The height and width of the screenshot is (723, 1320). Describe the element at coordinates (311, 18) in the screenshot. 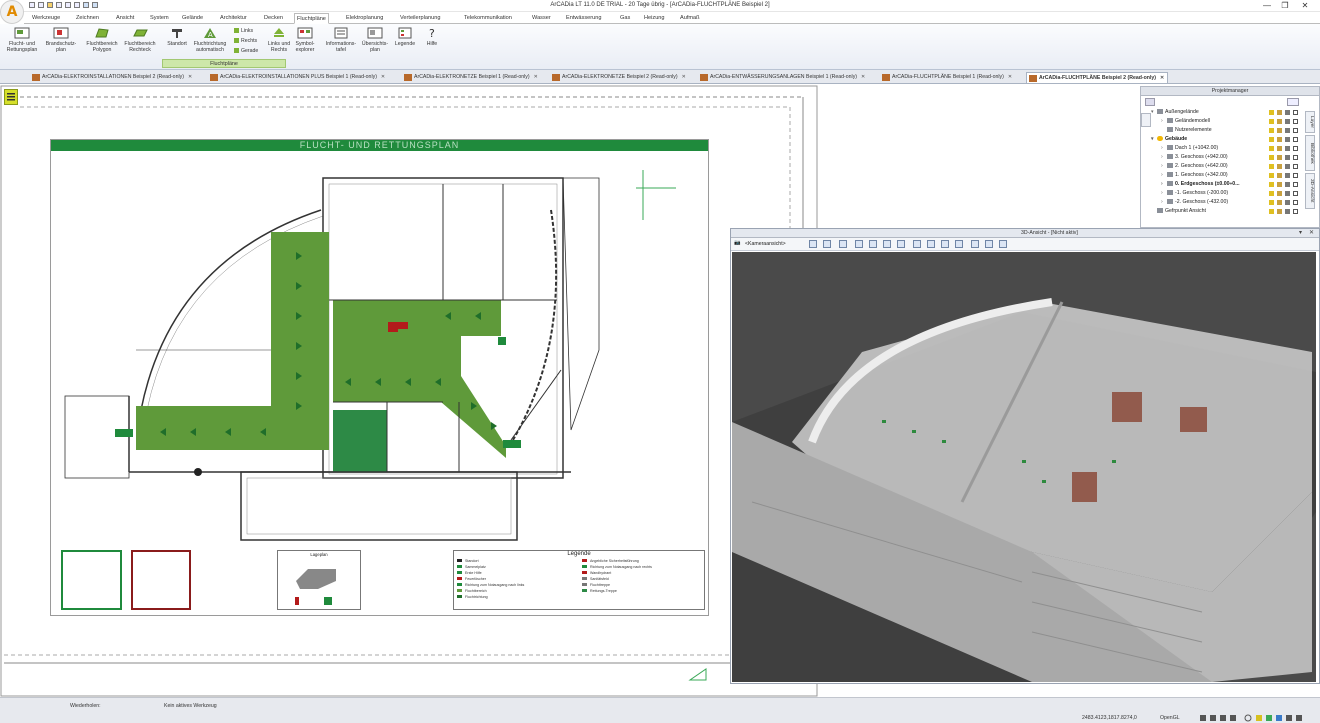

I see `menu-fluchtplaene: Fluchtpläne` at that location.